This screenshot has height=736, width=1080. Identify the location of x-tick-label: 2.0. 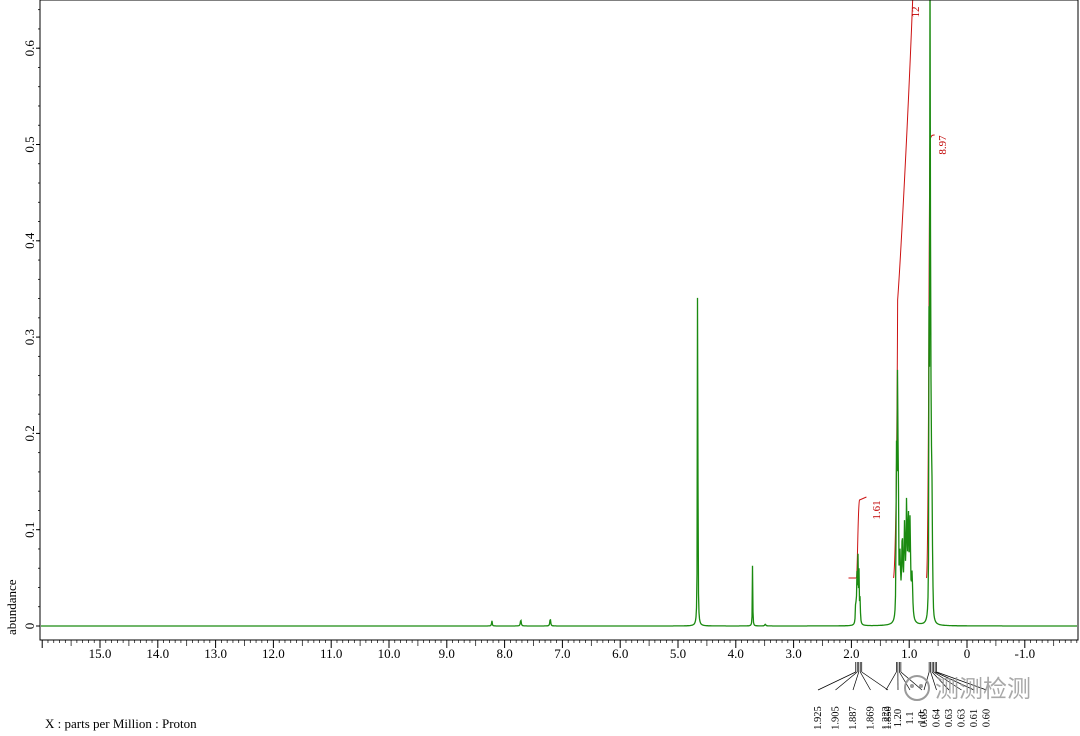
(851, 653).